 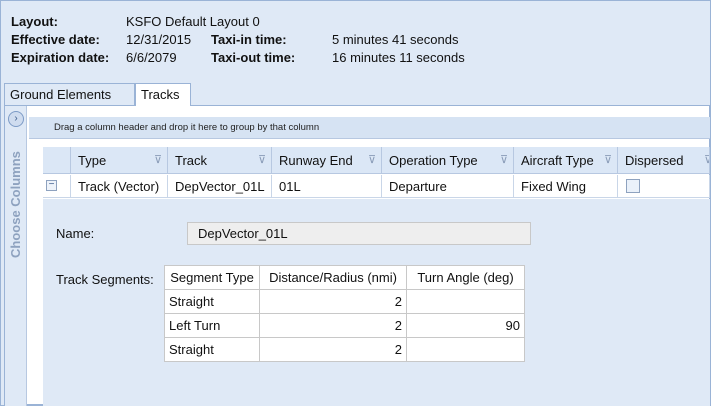 What do you see at coordinates (34, 21) in the screenshot?
I see `layout-label: Layout:` at bounding box center [34, 21].